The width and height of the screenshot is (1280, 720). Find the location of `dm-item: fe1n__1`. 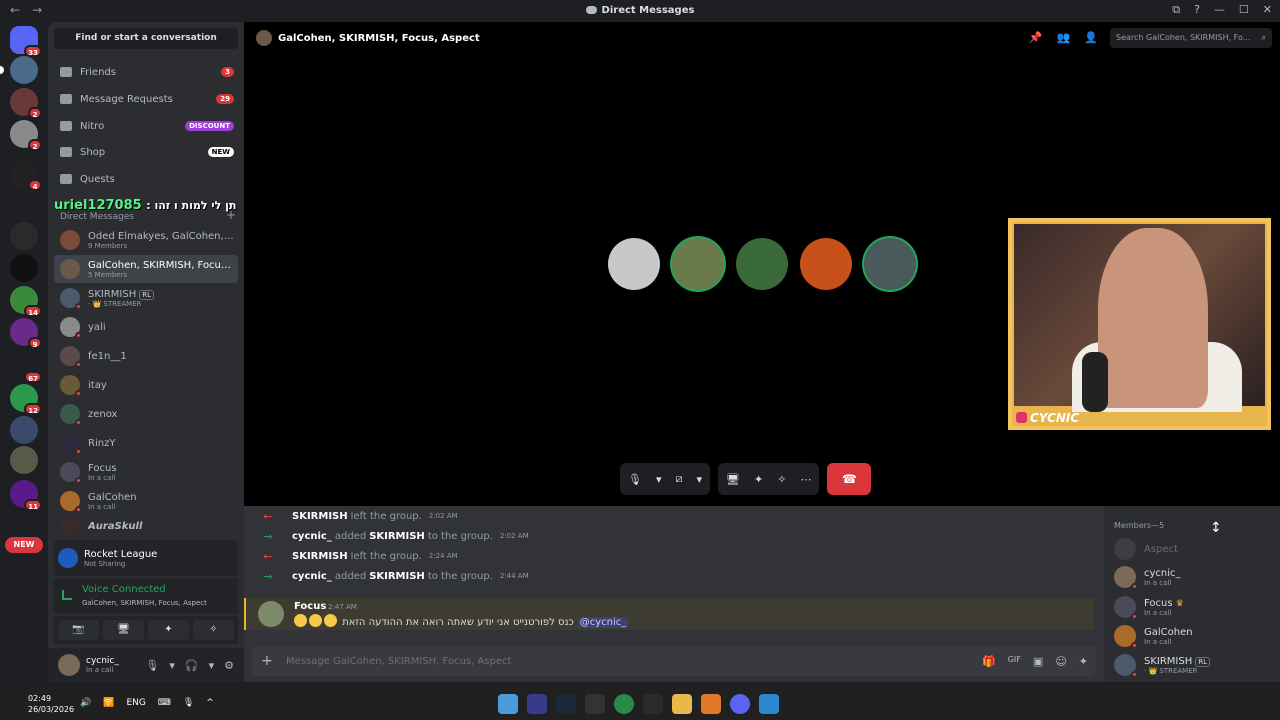

dm-item: fe1n__1 is located at coordinates (146, 356).